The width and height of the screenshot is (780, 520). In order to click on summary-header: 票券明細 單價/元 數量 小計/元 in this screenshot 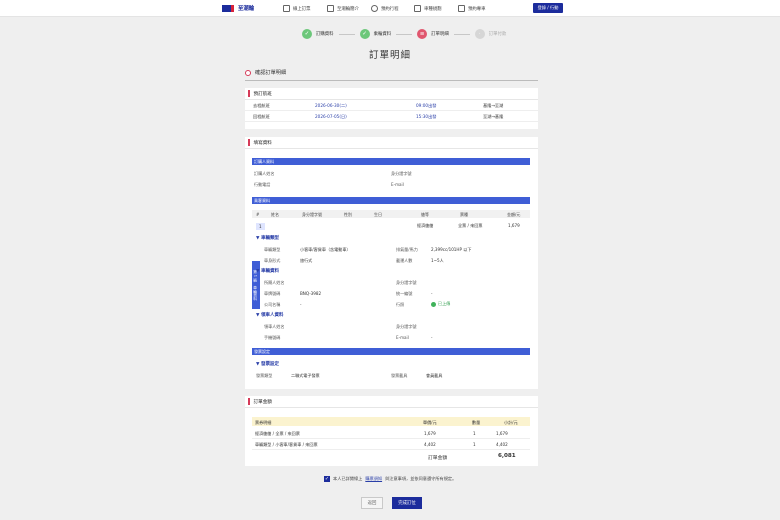, I will do `click(391, 421)`.